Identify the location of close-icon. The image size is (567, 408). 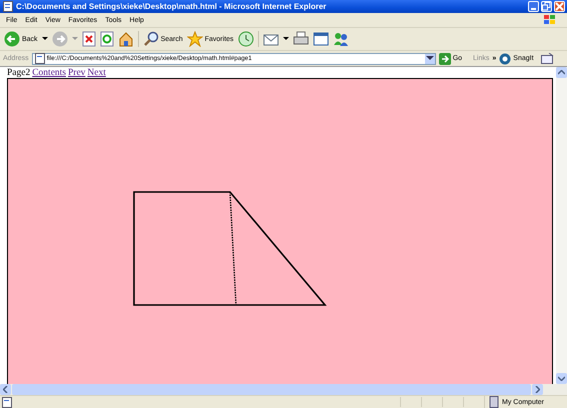
(559, 6).